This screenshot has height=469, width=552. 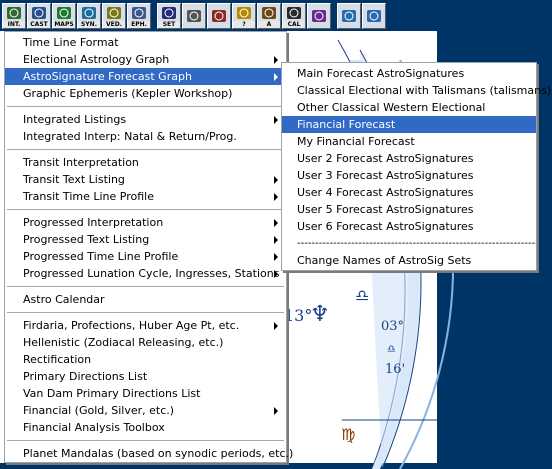 I want to click on toolbar-button-label: A, so click(x=269, y=24).